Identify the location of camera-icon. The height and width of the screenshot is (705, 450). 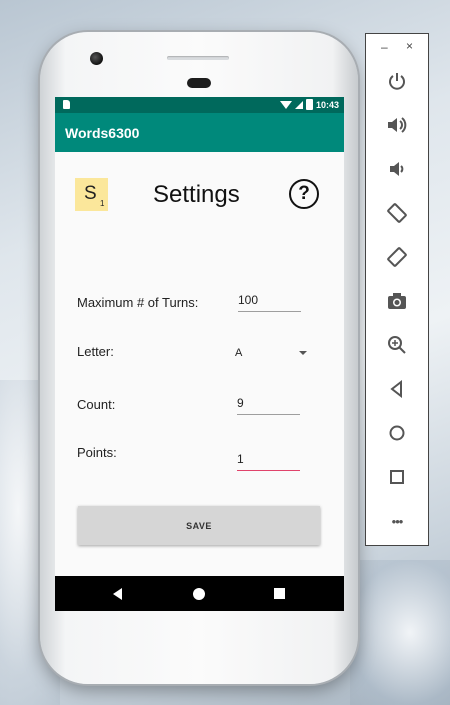
(397, 301).